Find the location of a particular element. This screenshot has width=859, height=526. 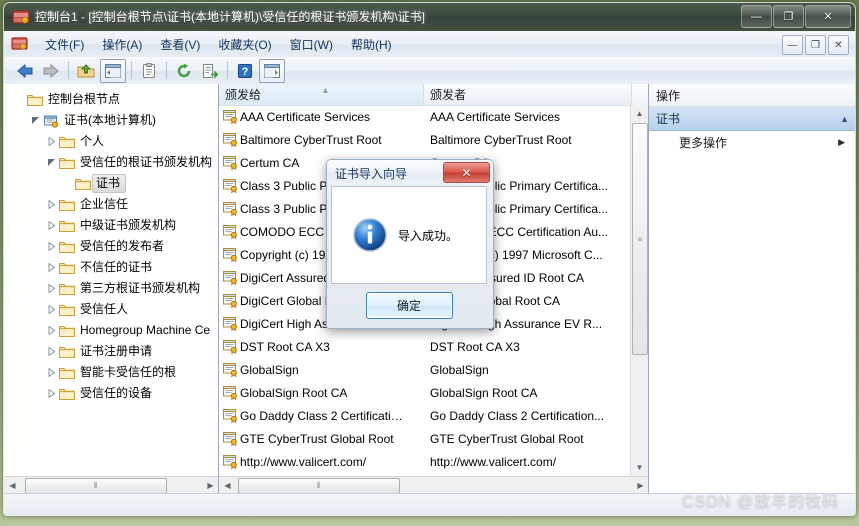

tree-scroll-thumb: ⦀ is located at coordinates (96, 485).